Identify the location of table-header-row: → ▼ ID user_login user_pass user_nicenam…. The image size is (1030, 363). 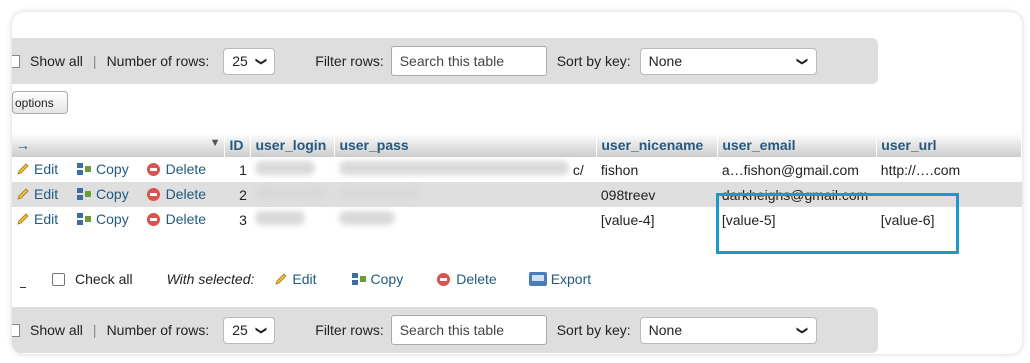
(517, 145).